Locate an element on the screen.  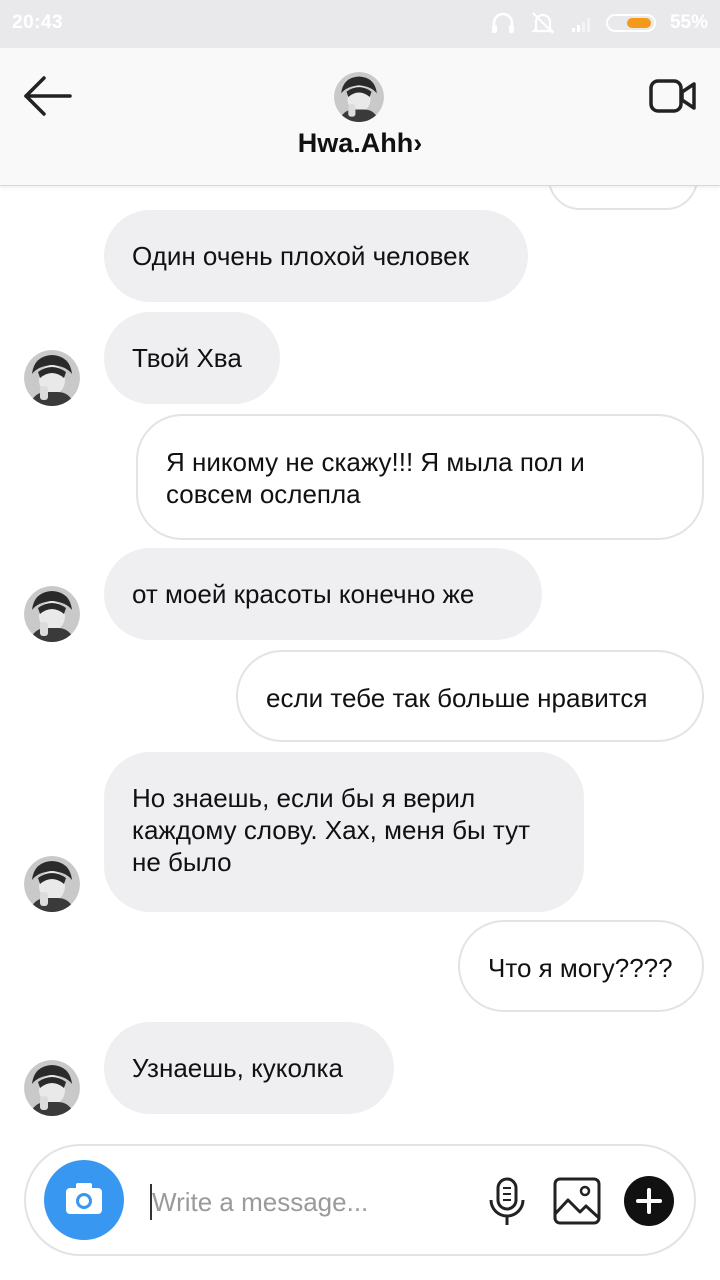
camera-icon is located at coordinates (84, 1198).